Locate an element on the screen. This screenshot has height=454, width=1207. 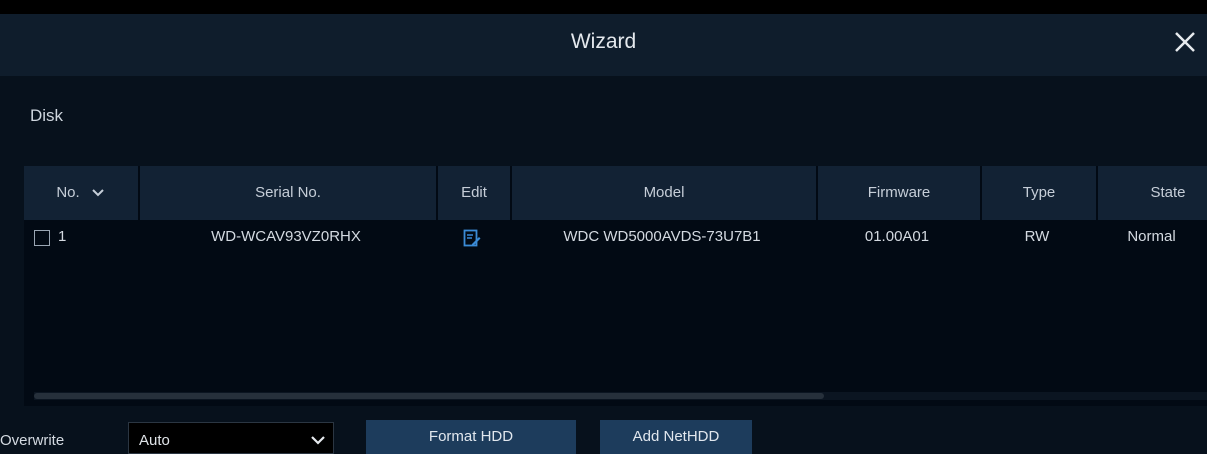
cell-serial: WD-WCAV93VZ0RHX is located at coordinates (286, 236).